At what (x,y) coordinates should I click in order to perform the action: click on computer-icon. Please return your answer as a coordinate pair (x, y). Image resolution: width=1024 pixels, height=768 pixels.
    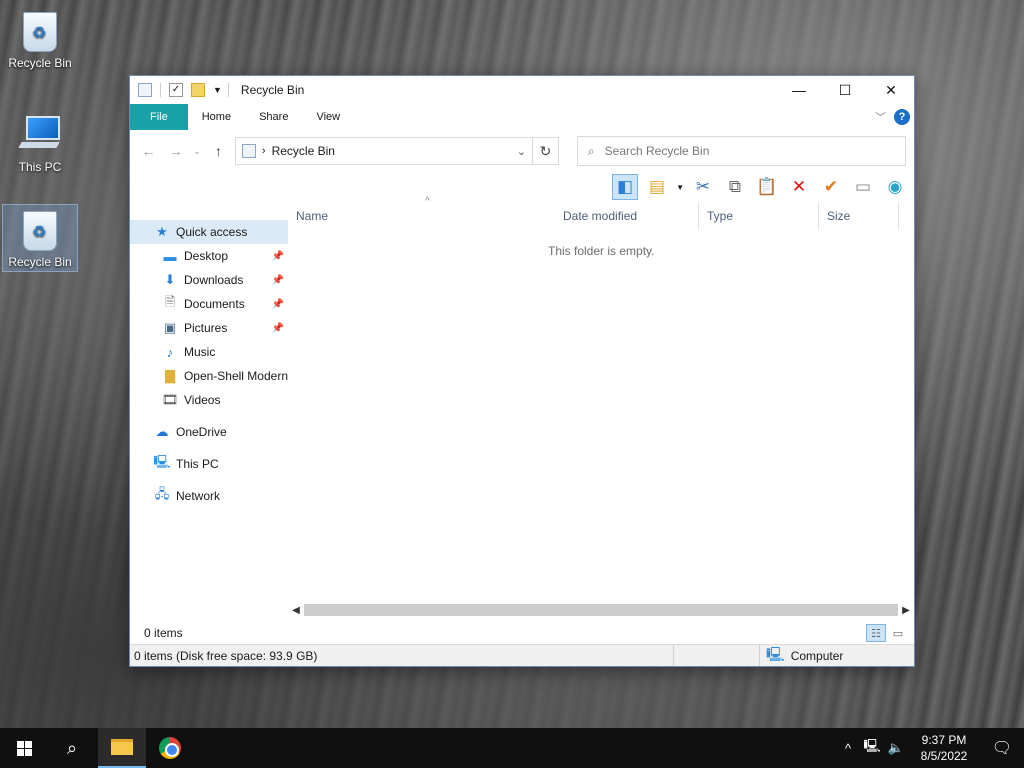
    Looking at the image, I should click on (40, 134).